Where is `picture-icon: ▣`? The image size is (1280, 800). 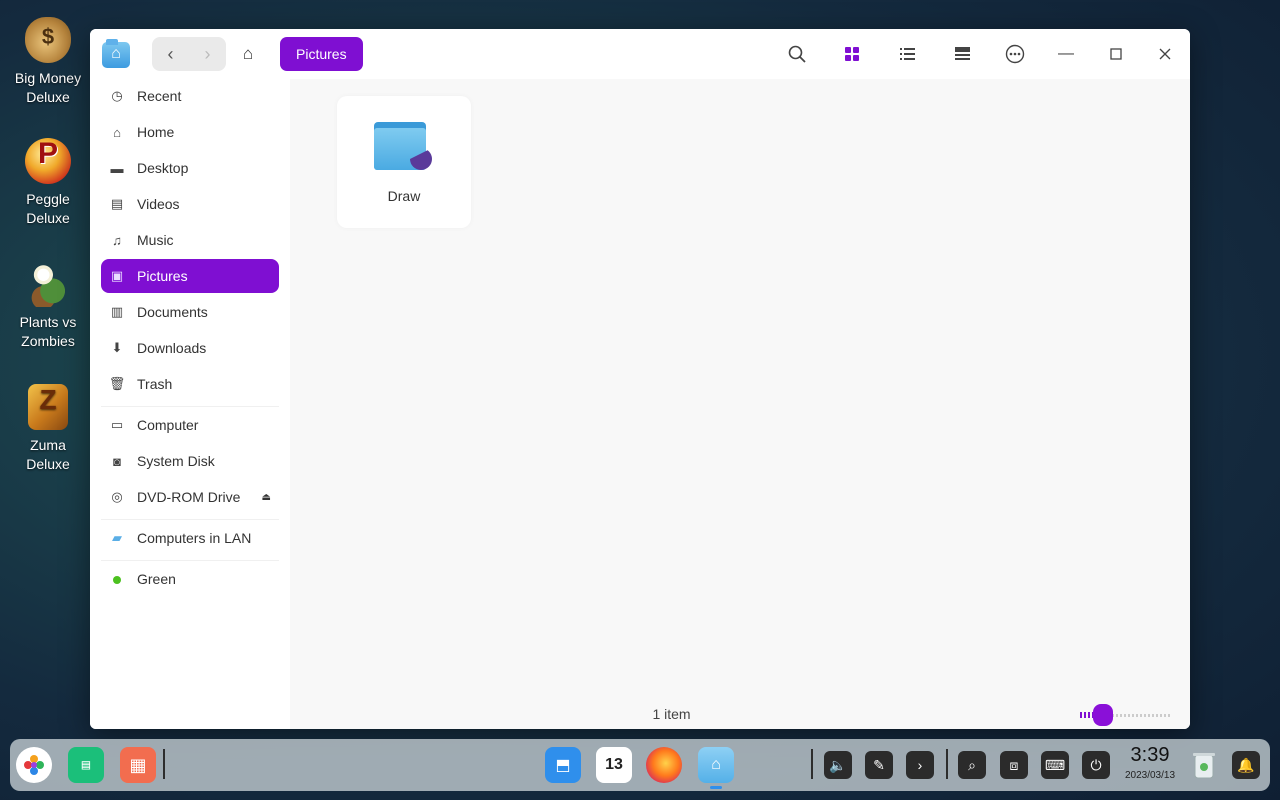 picture-icon: ▣ is located at coordinates (117, 275).